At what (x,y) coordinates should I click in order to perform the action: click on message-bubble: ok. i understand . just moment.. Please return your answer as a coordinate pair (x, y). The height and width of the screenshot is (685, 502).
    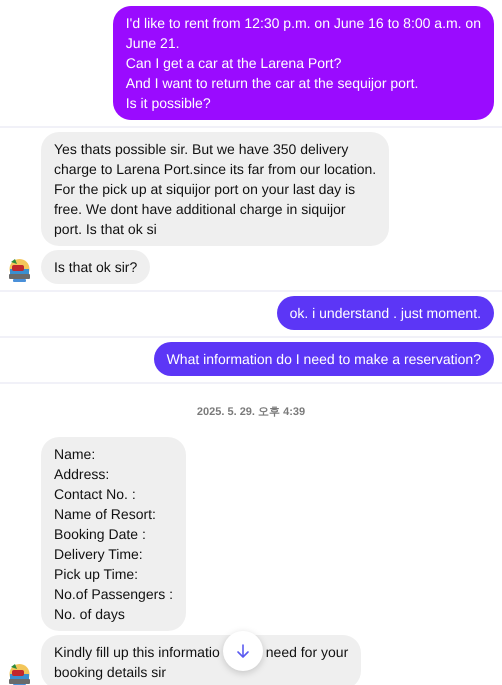
    Looking at the image, I should click on (385, 313).